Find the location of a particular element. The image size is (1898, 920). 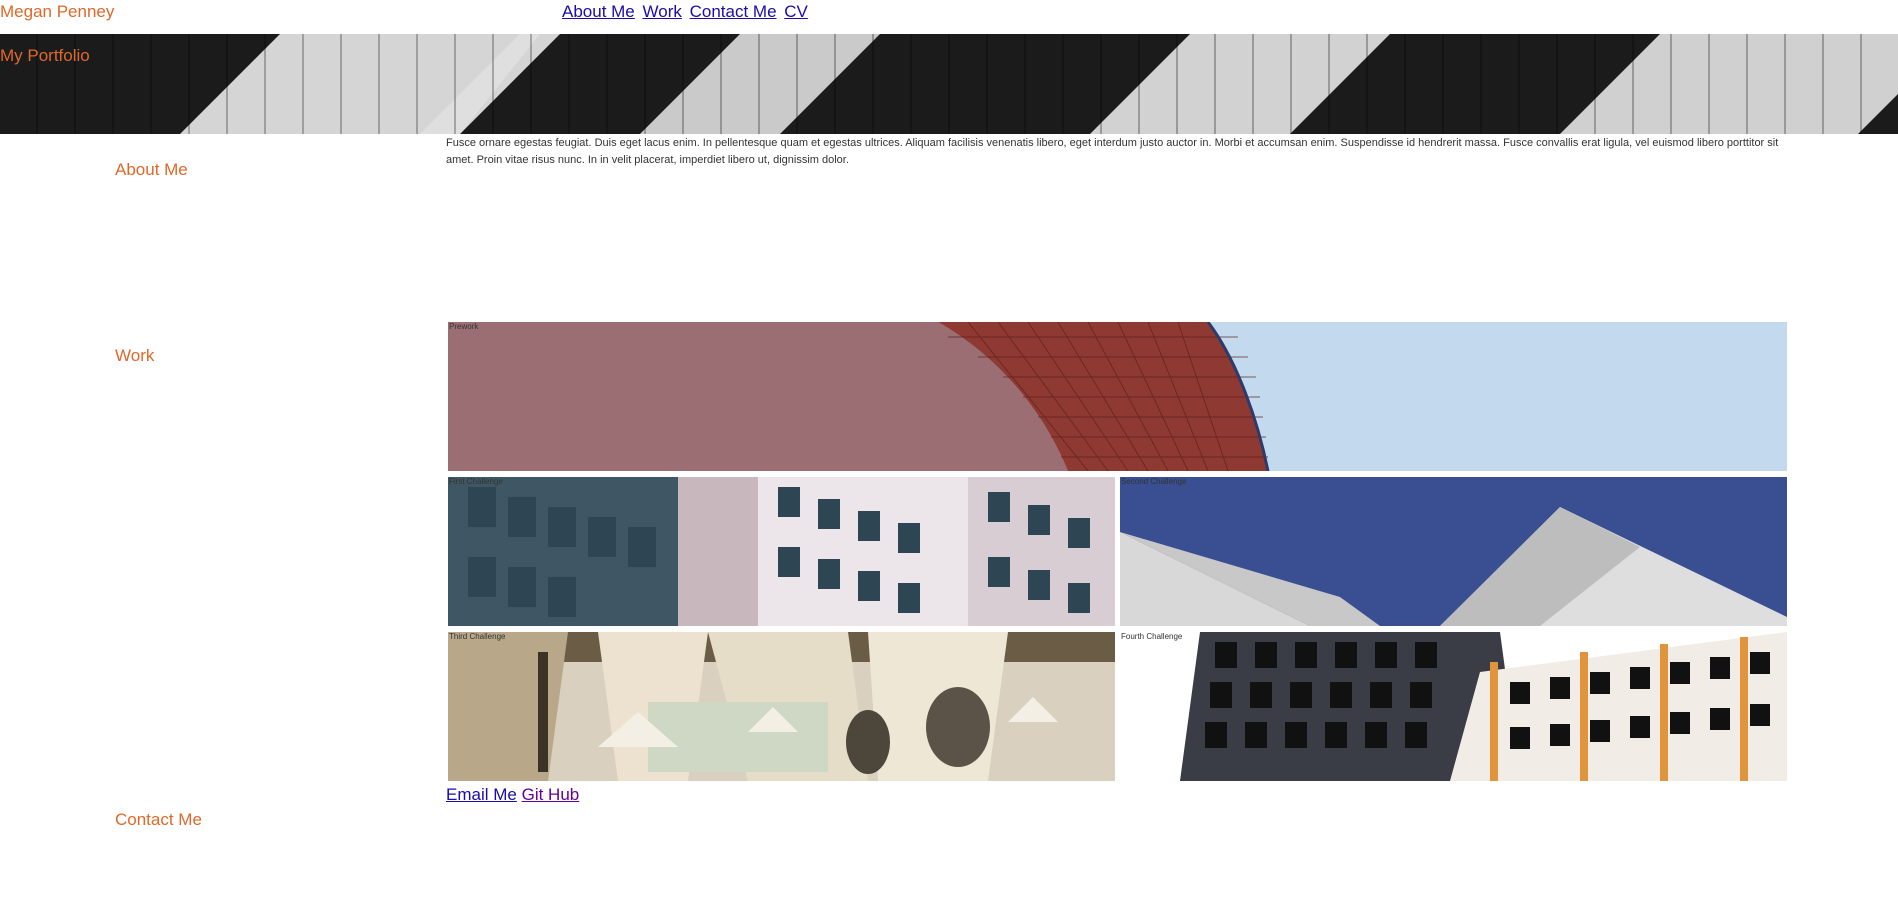

work-tile-prework: Prework is located at coordinates (1117, 396).